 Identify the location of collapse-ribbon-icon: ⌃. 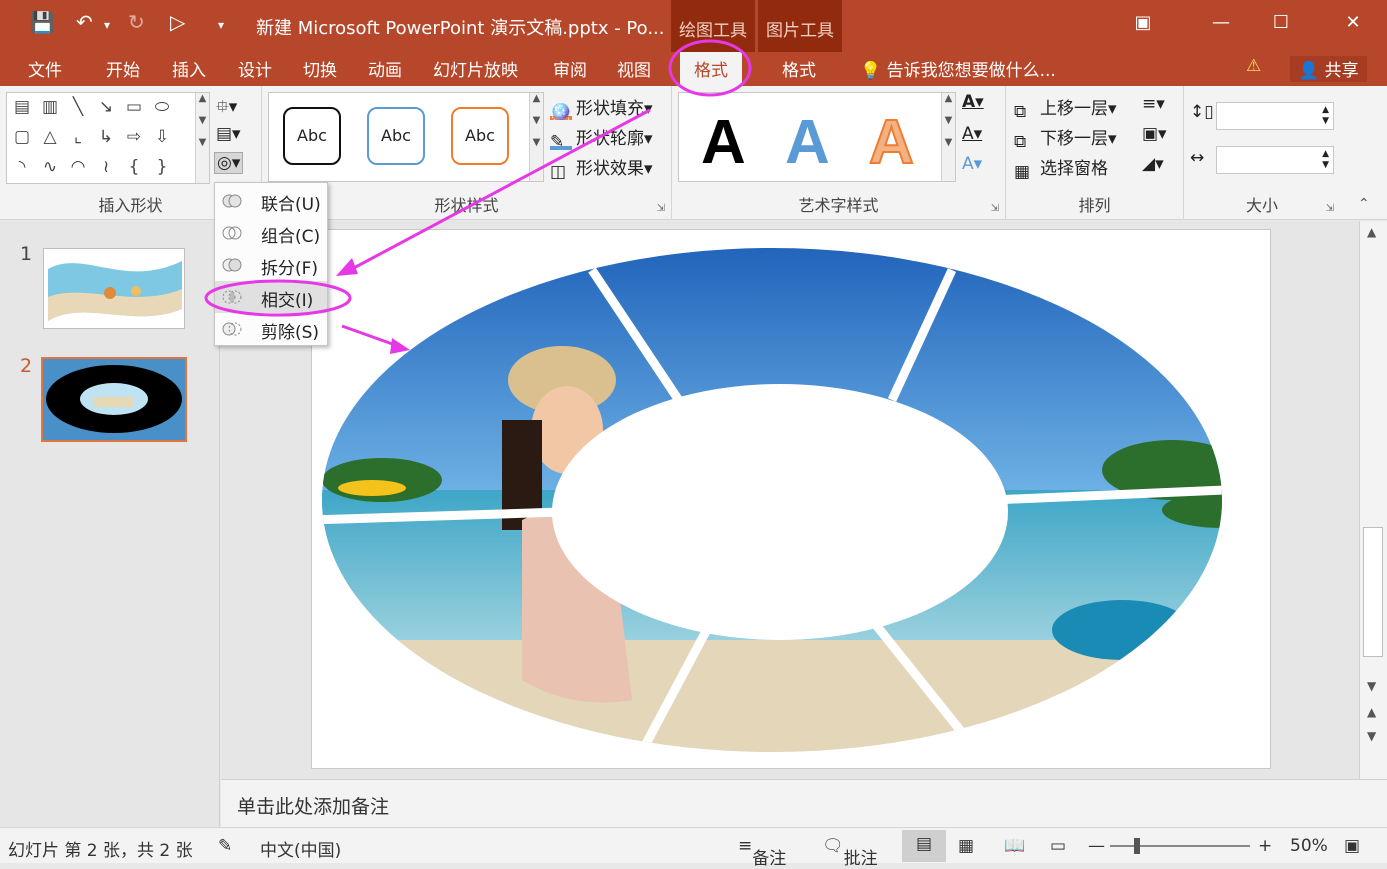
(1364, 204).